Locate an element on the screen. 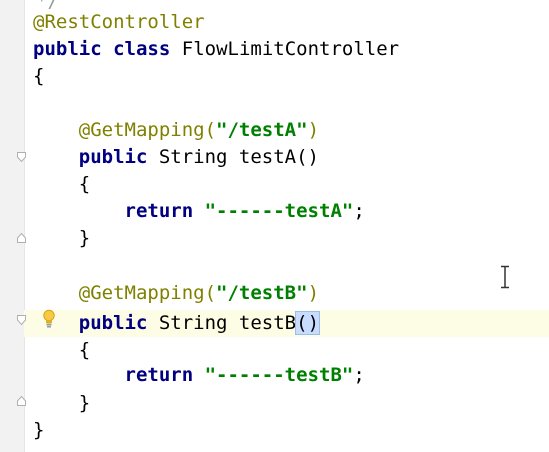 This screenshot has width=549, height=452. code-line: @GetMapping("/testA") is located at coordinates (176, 130).